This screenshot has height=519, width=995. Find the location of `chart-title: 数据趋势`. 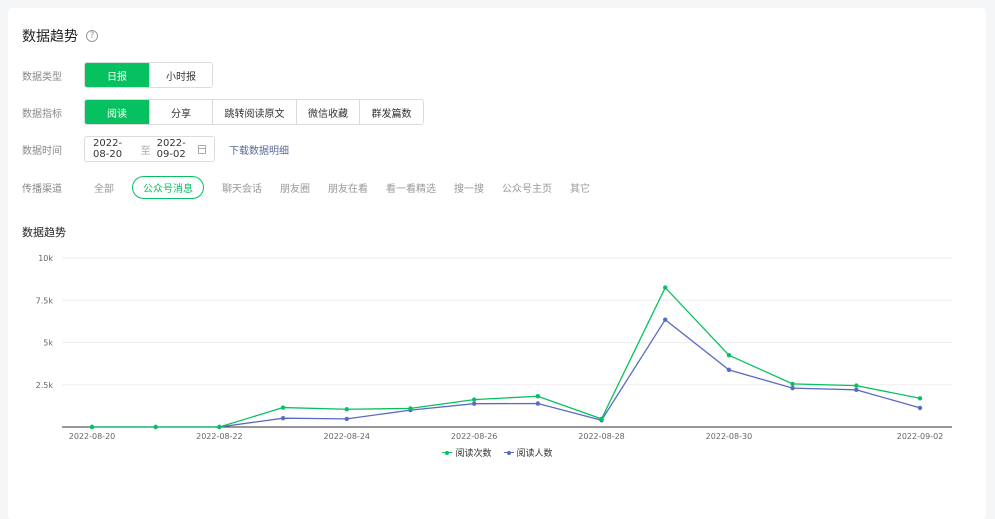

chart-title: 数据趋势 is located at coordinates (44, 232).